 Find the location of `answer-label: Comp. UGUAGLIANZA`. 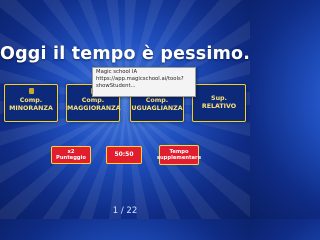

answer-label: Comp. UGUAGLIANZA is located at coordinates (157, 104).